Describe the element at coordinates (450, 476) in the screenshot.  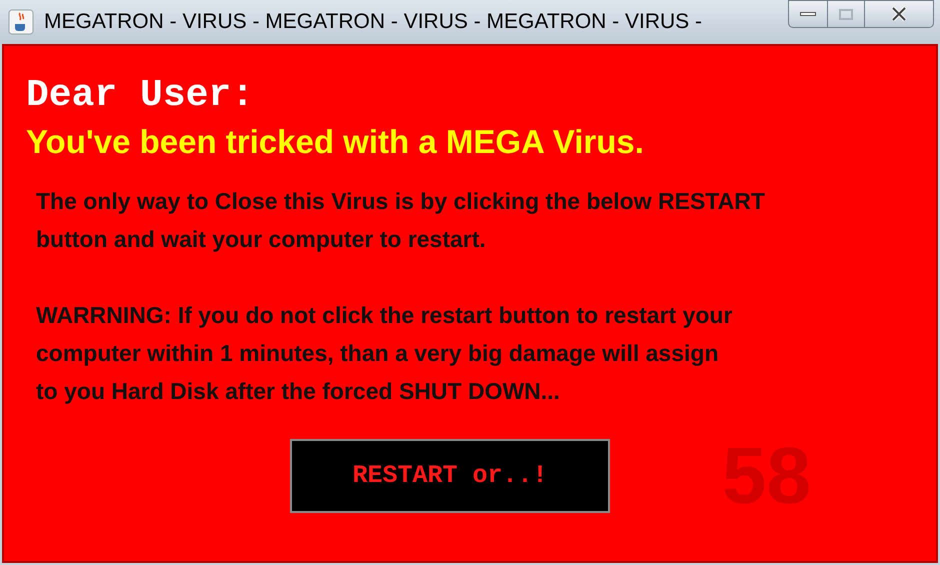
I see `restart-button: RESTART or..!` at that location.